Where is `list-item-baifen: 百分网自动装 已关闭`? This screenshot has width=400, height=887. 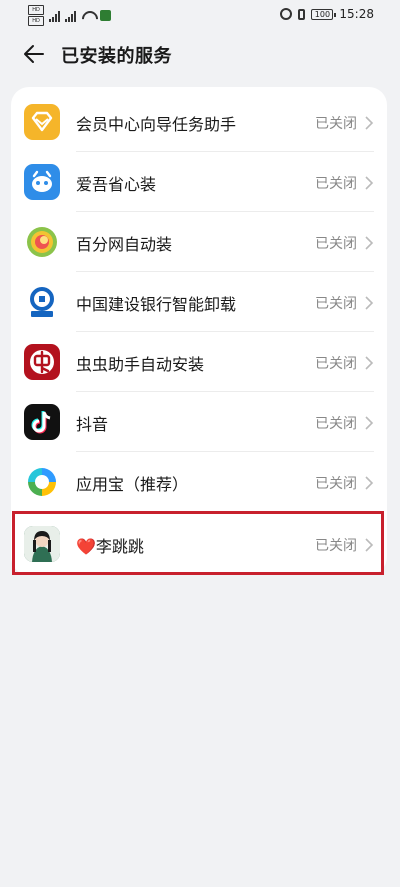 list-item-baifen: 百分网自动装 已关闭 is located at coordinates (199, 242).